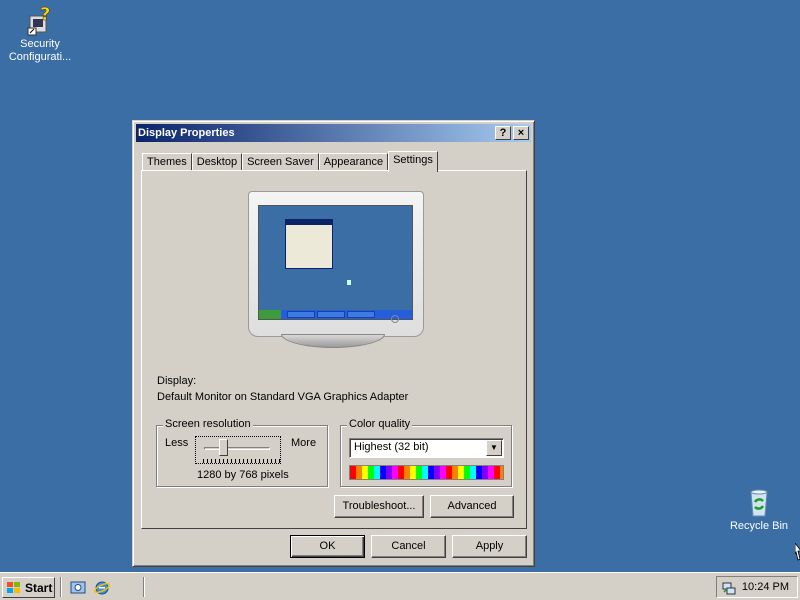  I want to click on monitor-power-icon, so click(395, 319).